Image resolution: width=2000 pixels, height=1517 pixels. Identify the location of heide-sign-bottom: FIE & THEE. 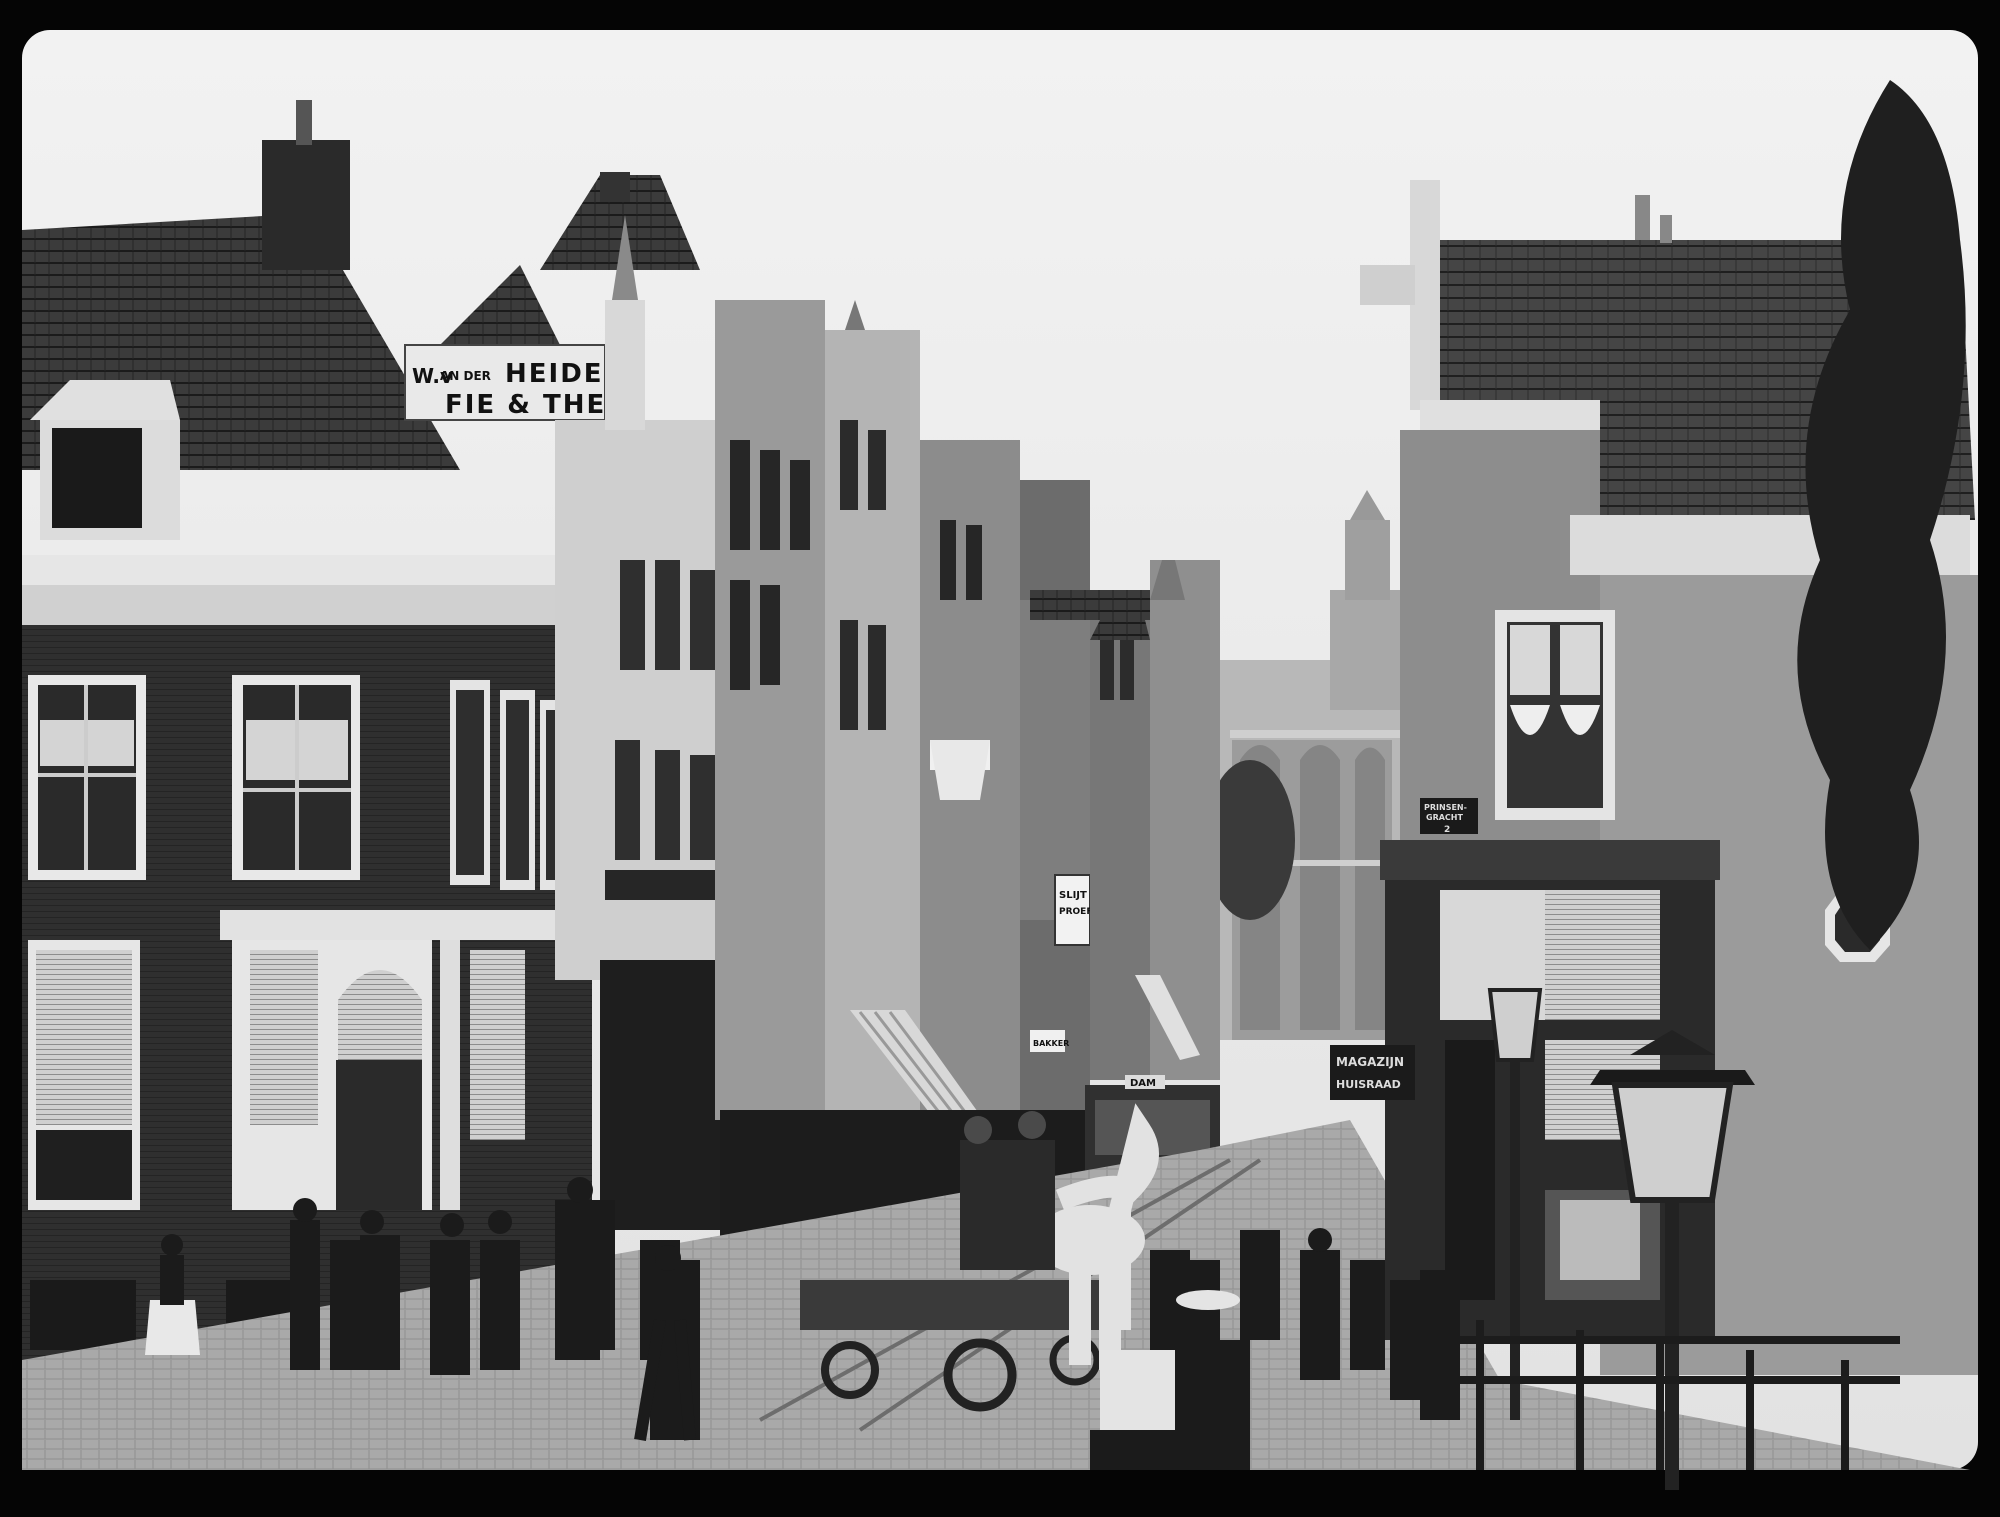
(535, 405).